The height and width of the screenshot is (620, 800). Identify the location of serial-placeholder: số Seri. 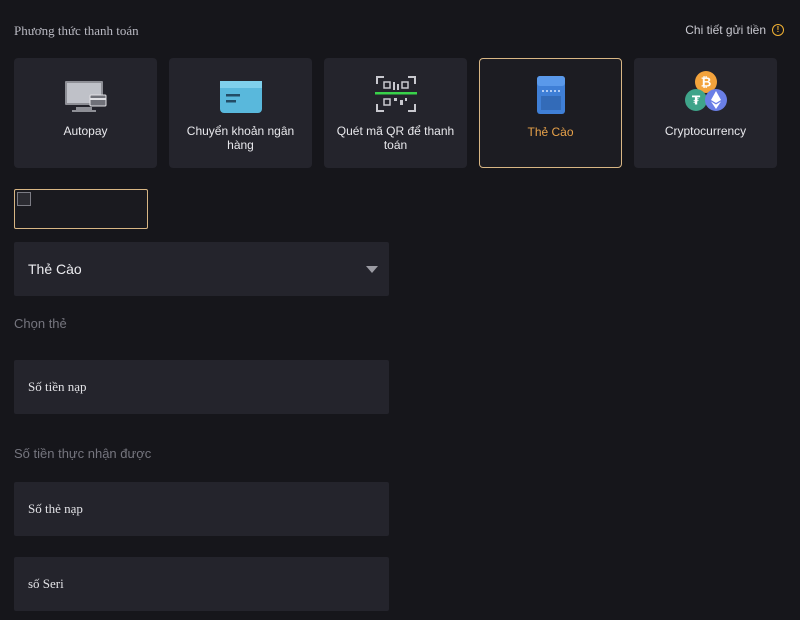
(46, 583).